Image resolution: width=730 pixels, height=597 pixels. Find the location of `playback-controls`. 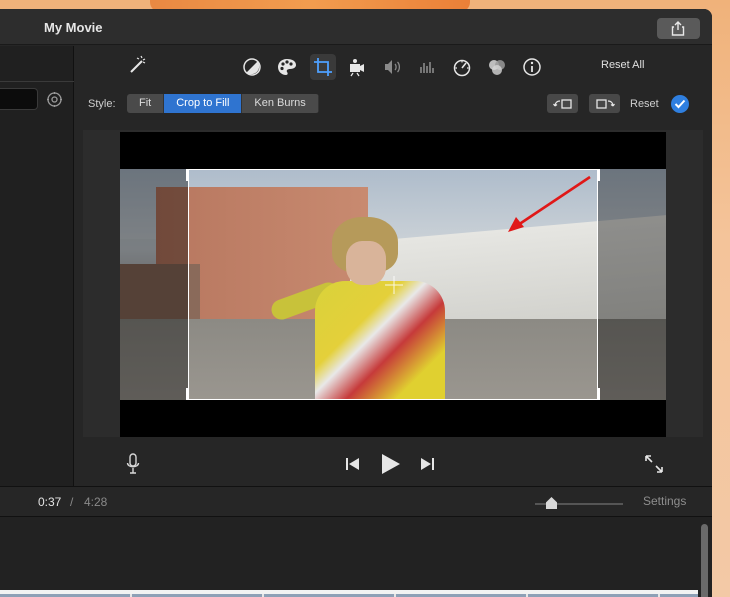

playback-controls is located at coordinates (393, 466).